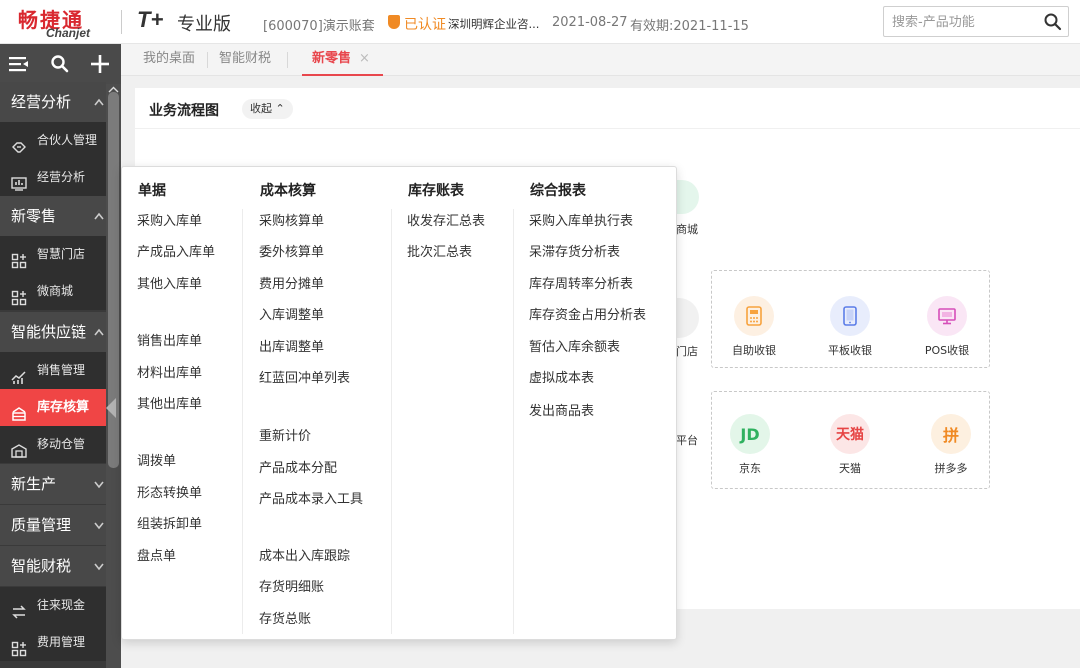  What do you see at coordinates (574, 345) in the screenshot?
I see `menu-item: 暂估入库余额表` at bounding box center [574, 345].